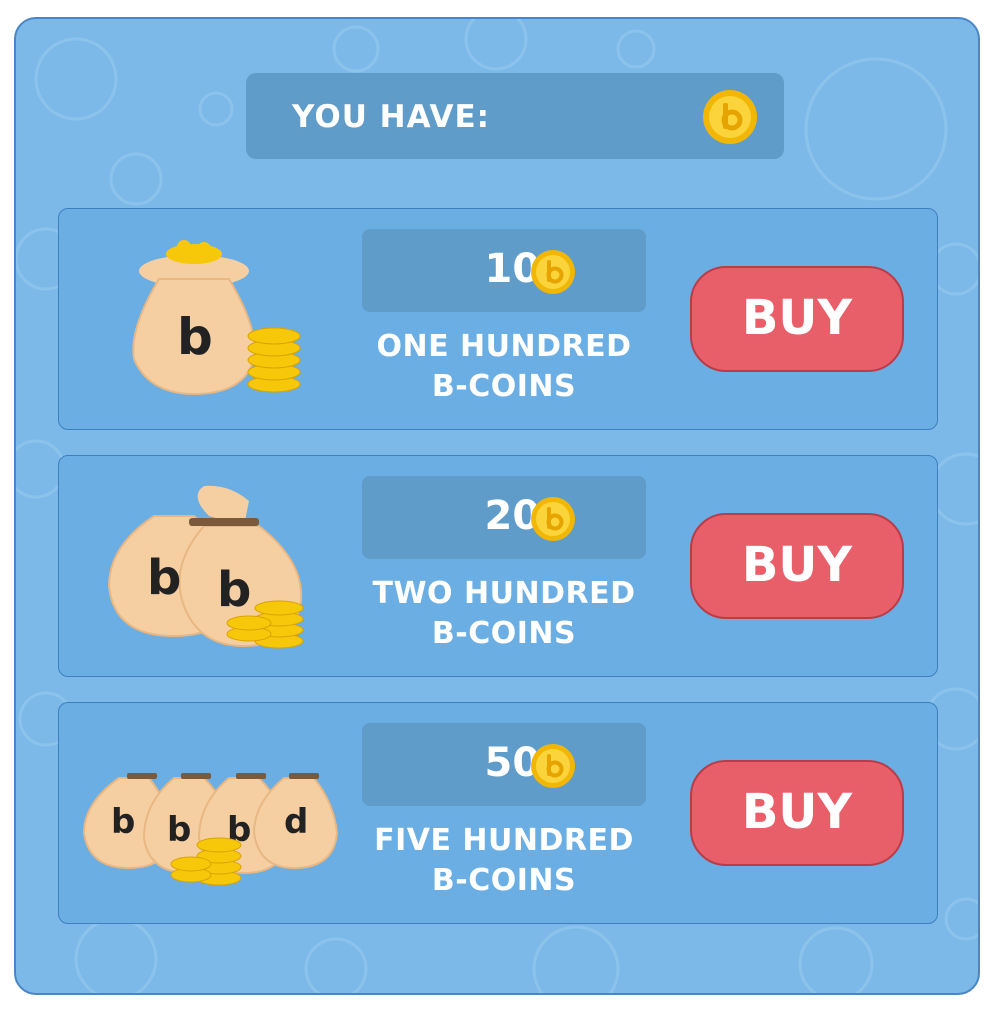 The width and height of the screenshot is (1000, 1014). I want to click on four-money-bags-icon: bb bd, so click(210, 829).